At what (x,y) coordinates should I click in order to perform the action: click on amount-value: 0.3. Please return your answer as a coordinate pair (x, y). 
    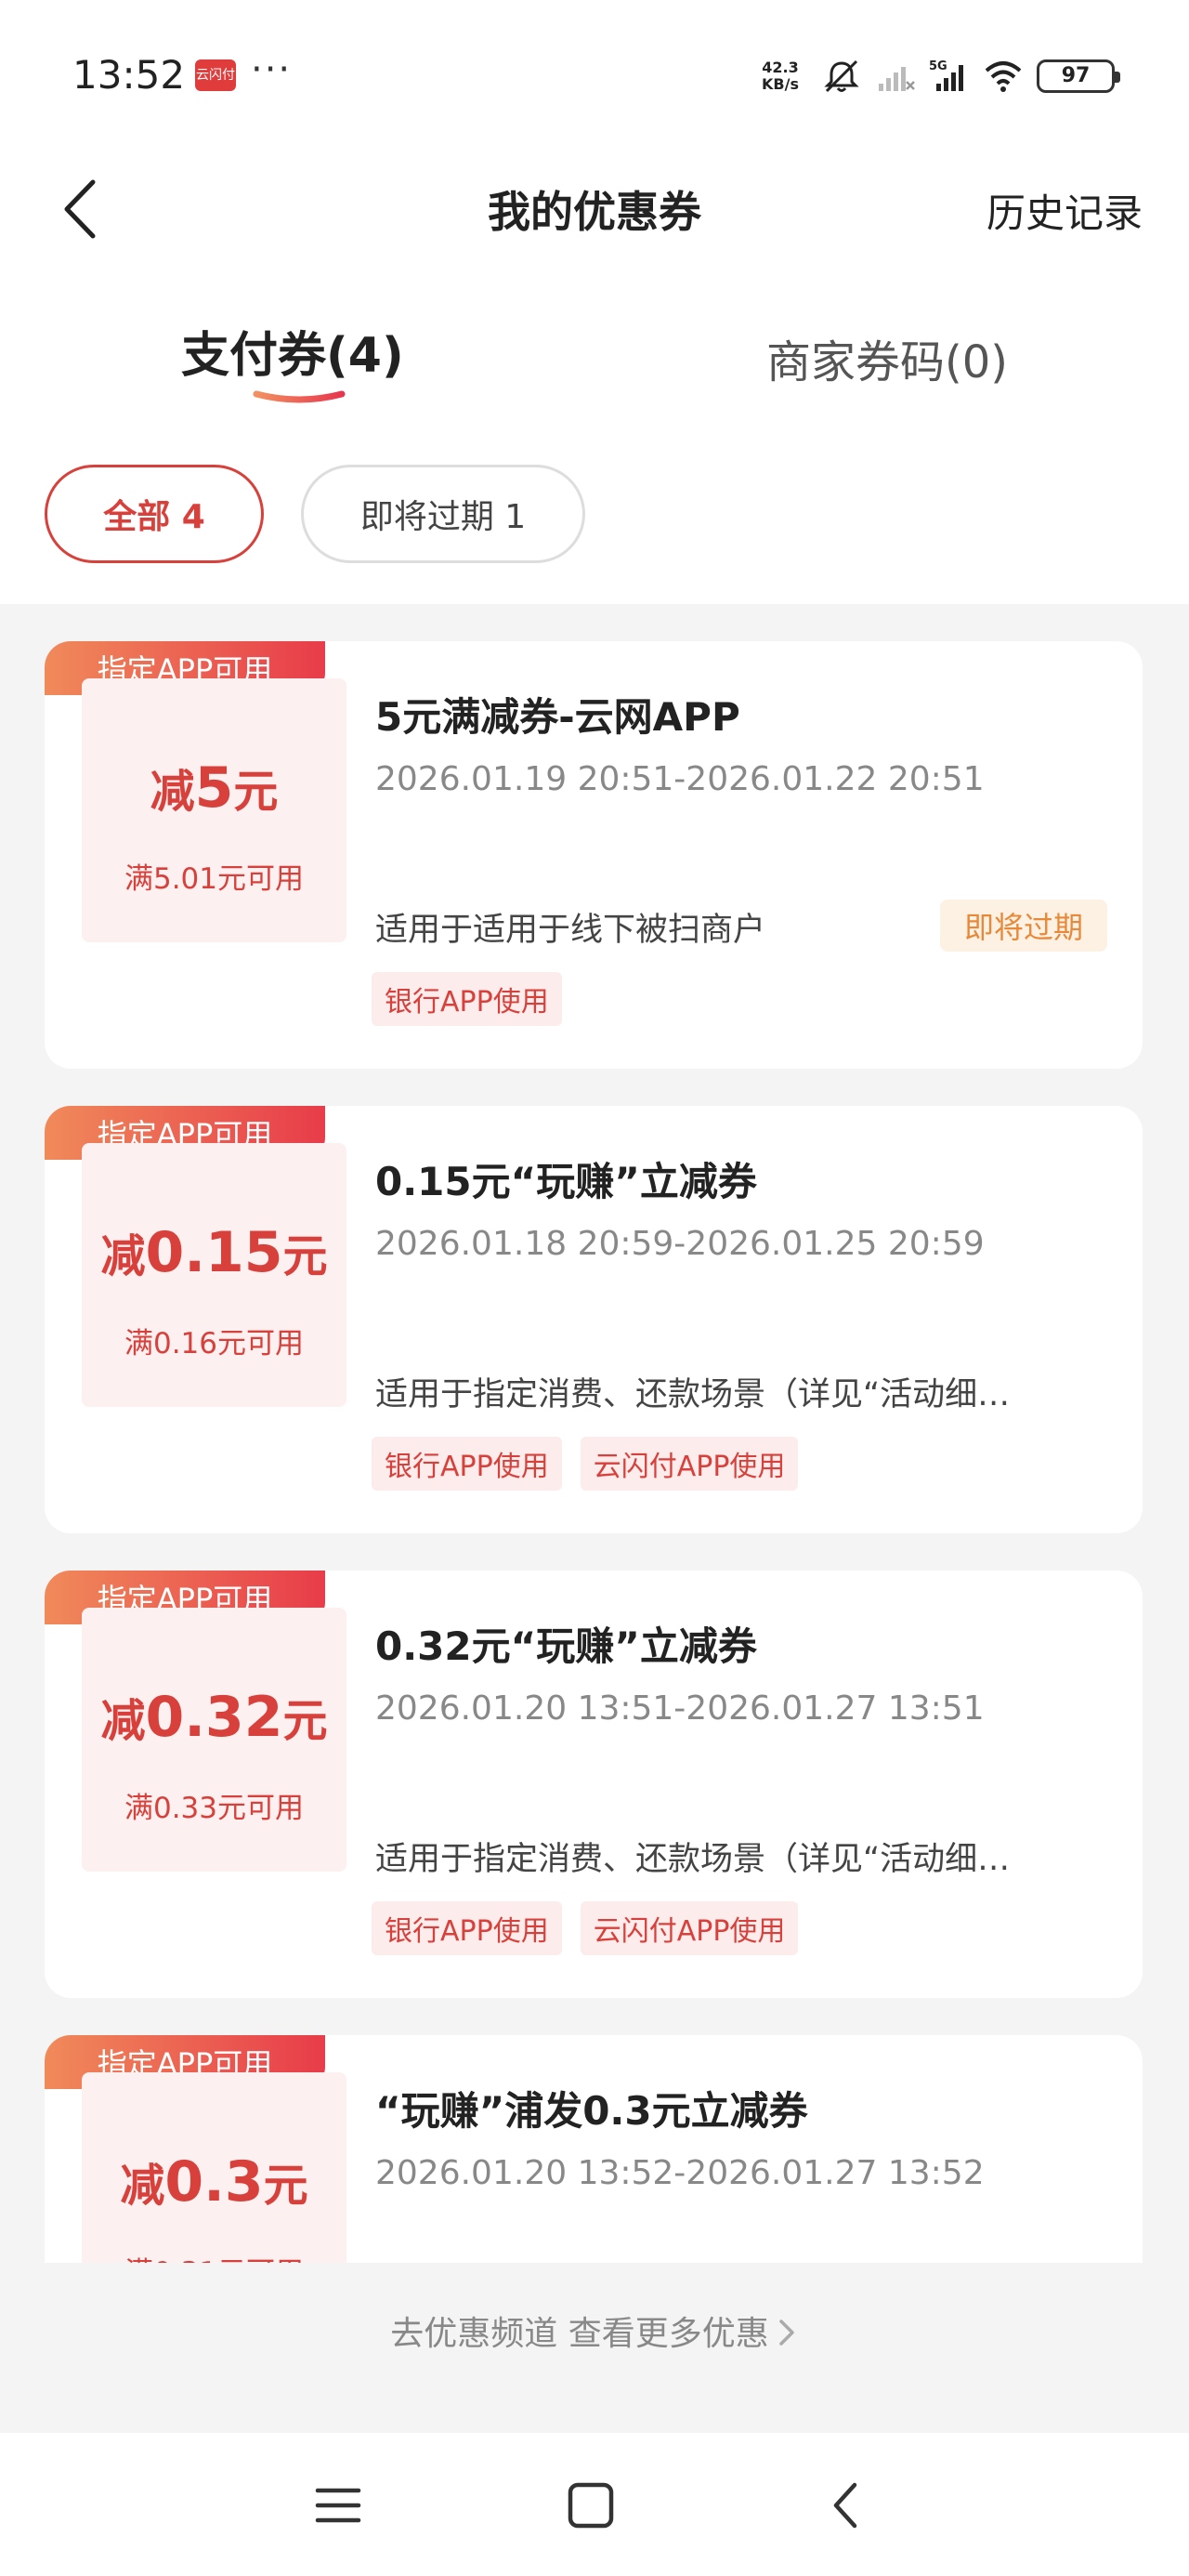
    Looking at the image, I should click on (214, 2182).